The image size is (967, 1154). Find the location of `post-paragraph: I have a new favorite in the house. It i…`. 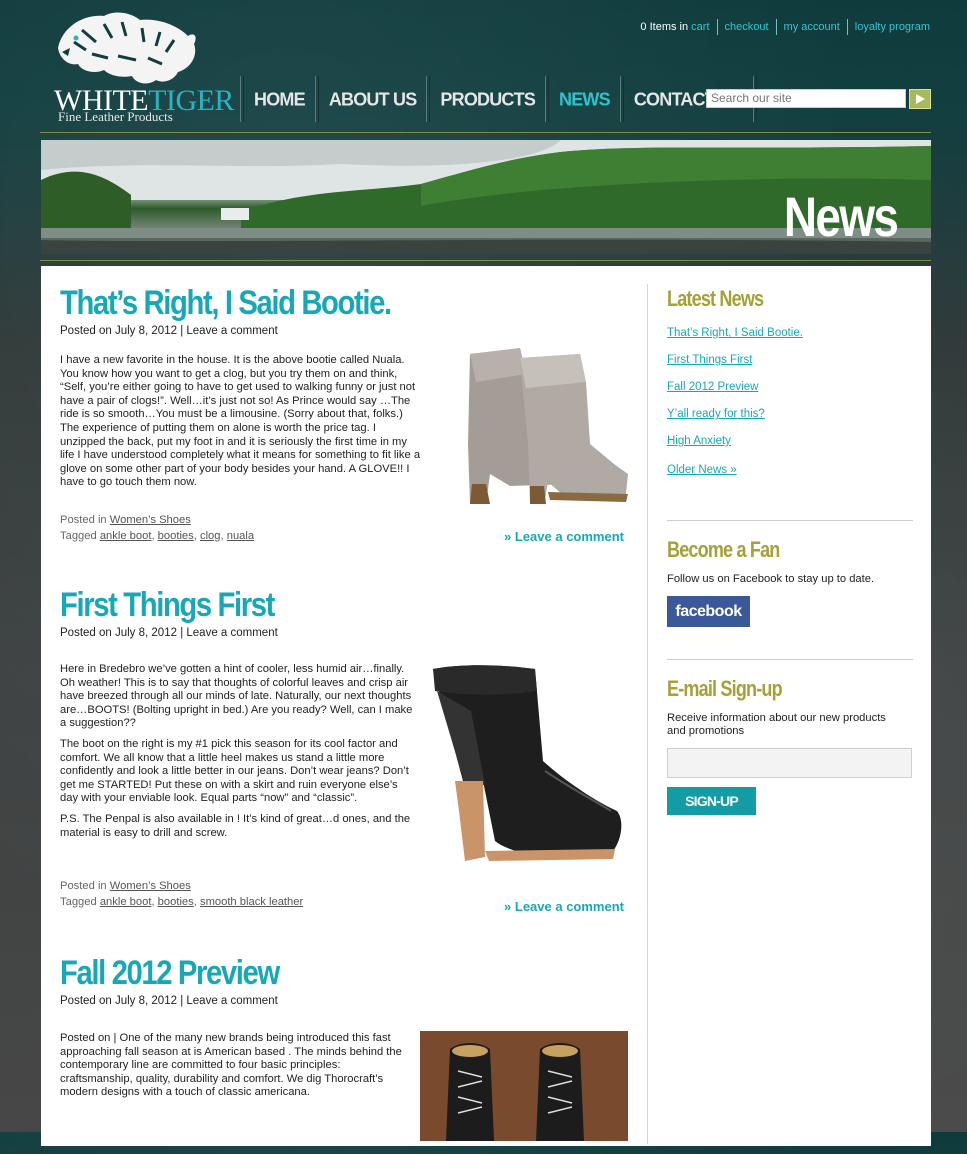

post-paragraph: I have a new favorite in the house. It i… is located at coordinates (240, 421).